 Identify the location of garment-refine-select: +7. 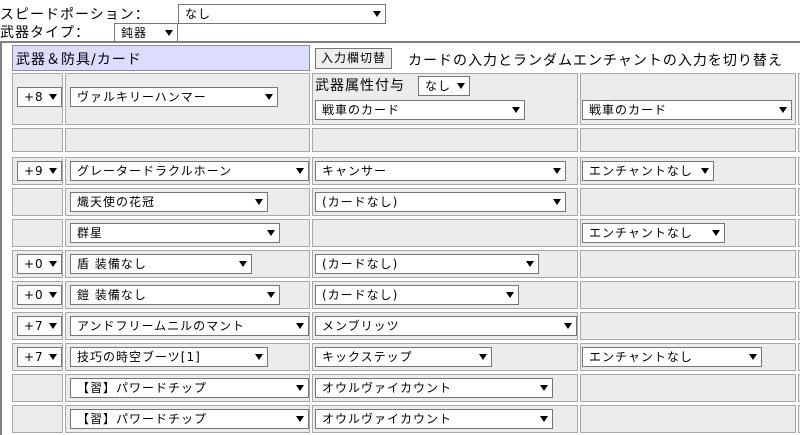
(39, 326).